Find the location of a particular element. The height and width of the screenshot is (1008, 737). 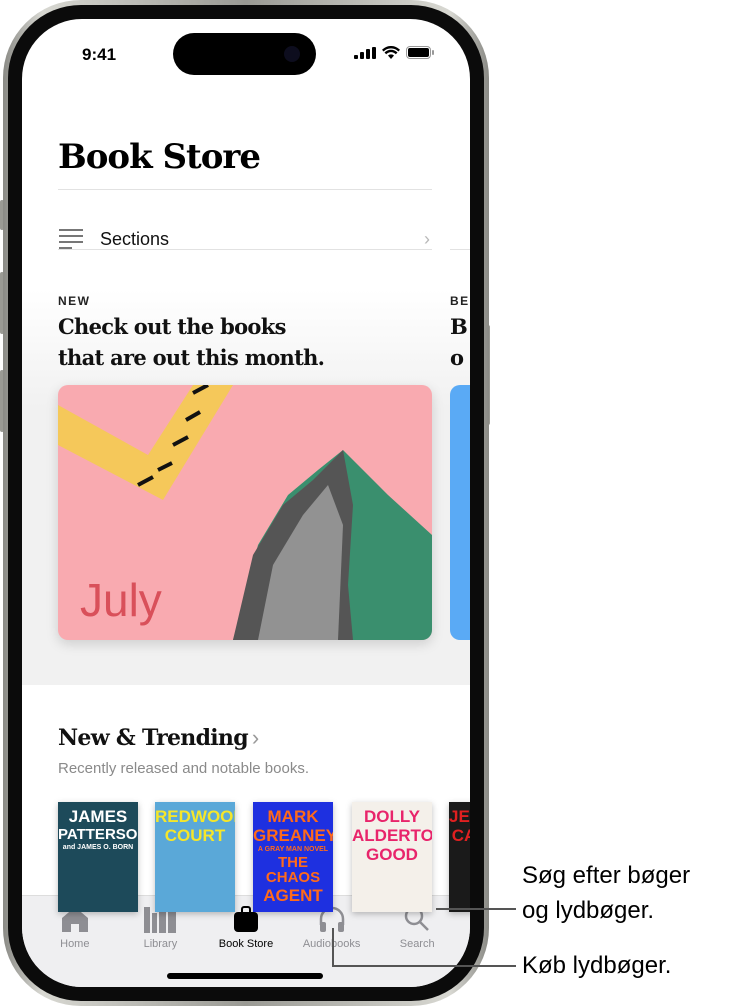

book-cover-text: MARK is located at coordinates (293, 816).